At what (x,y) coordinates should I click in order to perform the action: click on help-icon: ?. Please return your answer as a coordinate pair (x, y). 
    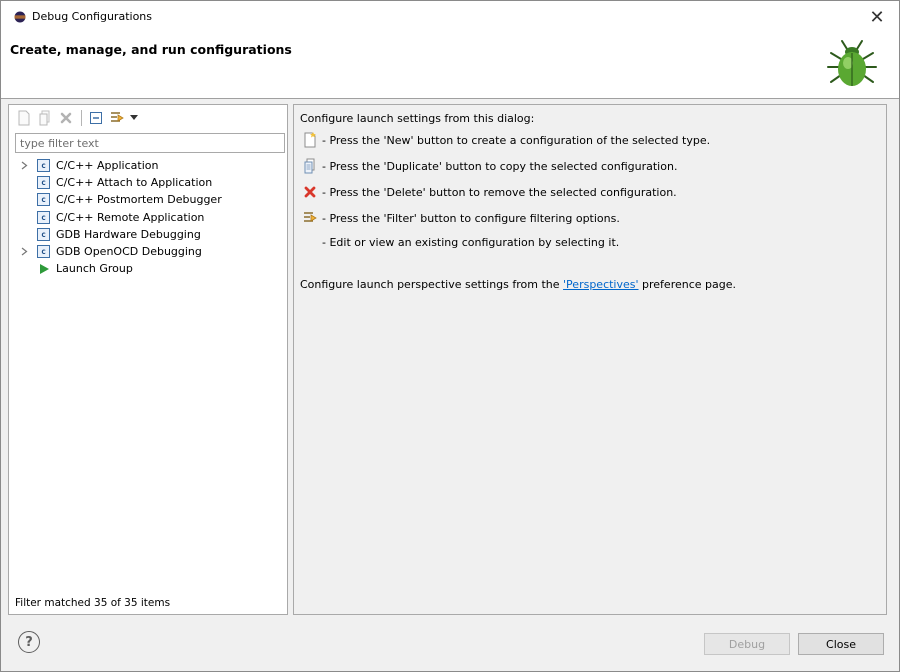
    Looking at the image, I should click on (29, 642).